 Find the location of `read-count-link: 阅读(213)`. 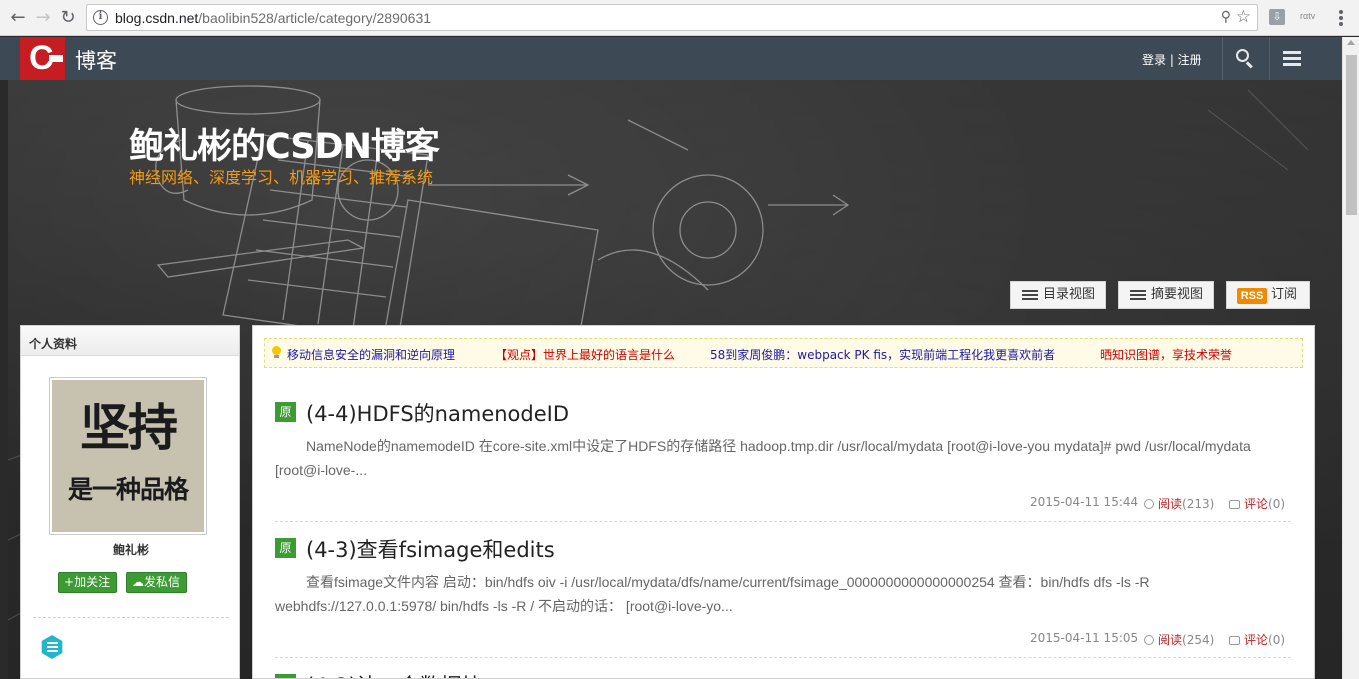

read-count-link: 阅读(213) is located at coordinates (1179, 503).